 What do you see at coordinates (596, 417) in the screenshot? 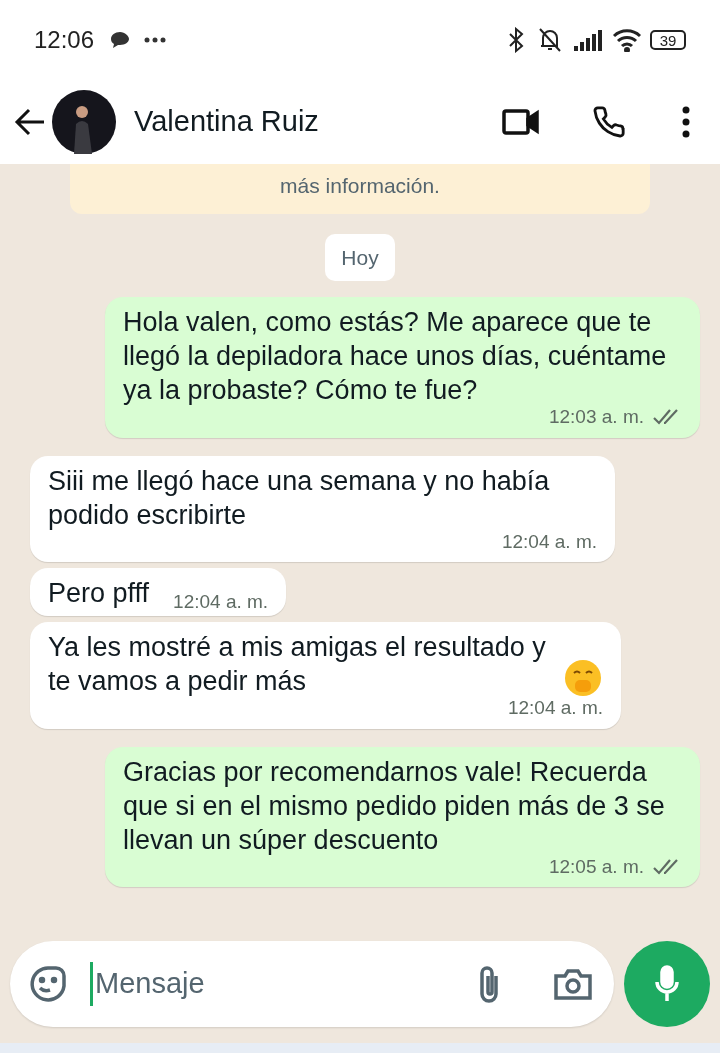
I see `message-time: 12:03 a. m.` at bounding box center [596, 417].